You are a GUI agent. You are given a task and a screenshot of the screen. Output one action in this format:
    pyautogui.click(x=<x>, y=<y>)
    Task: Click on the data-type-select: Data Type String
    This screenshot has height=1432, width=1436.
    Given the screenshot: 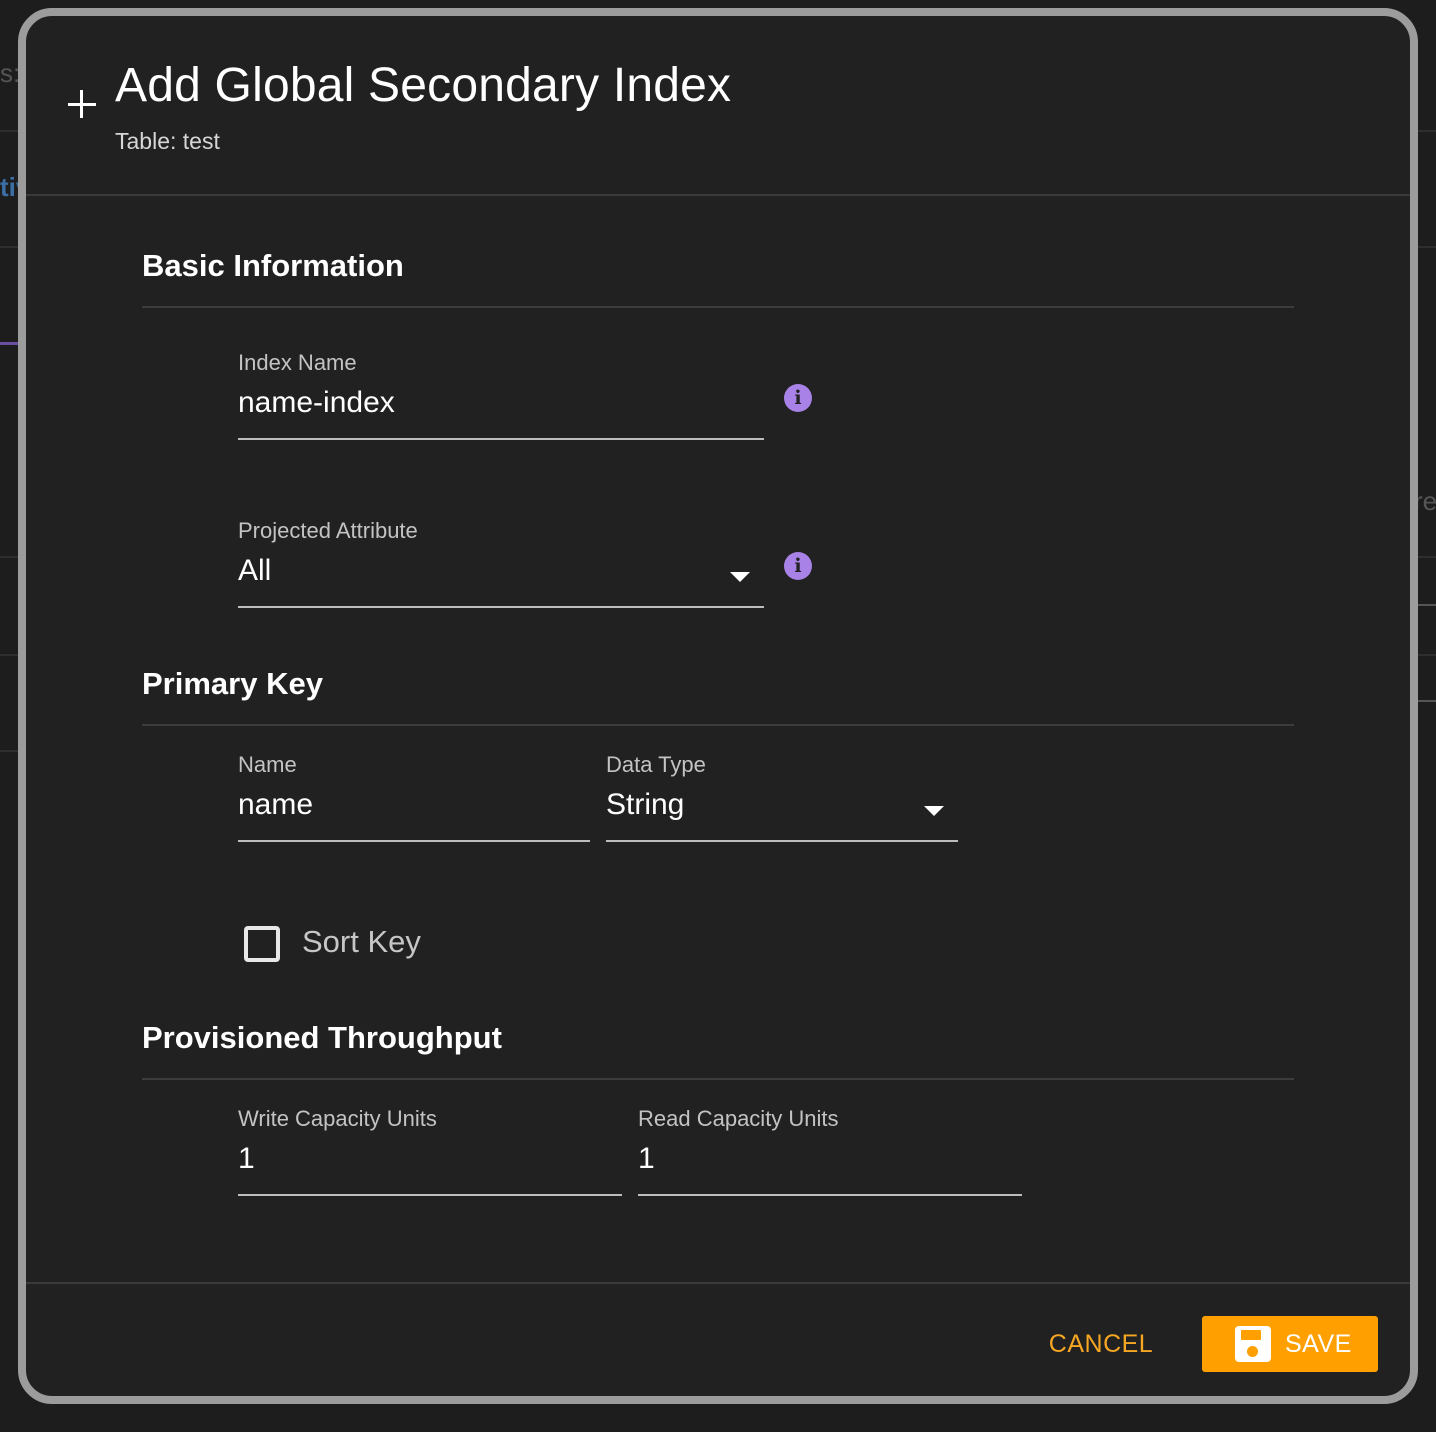 What is the action you would take?
    pyautogui.click(x=782, y=797)
    